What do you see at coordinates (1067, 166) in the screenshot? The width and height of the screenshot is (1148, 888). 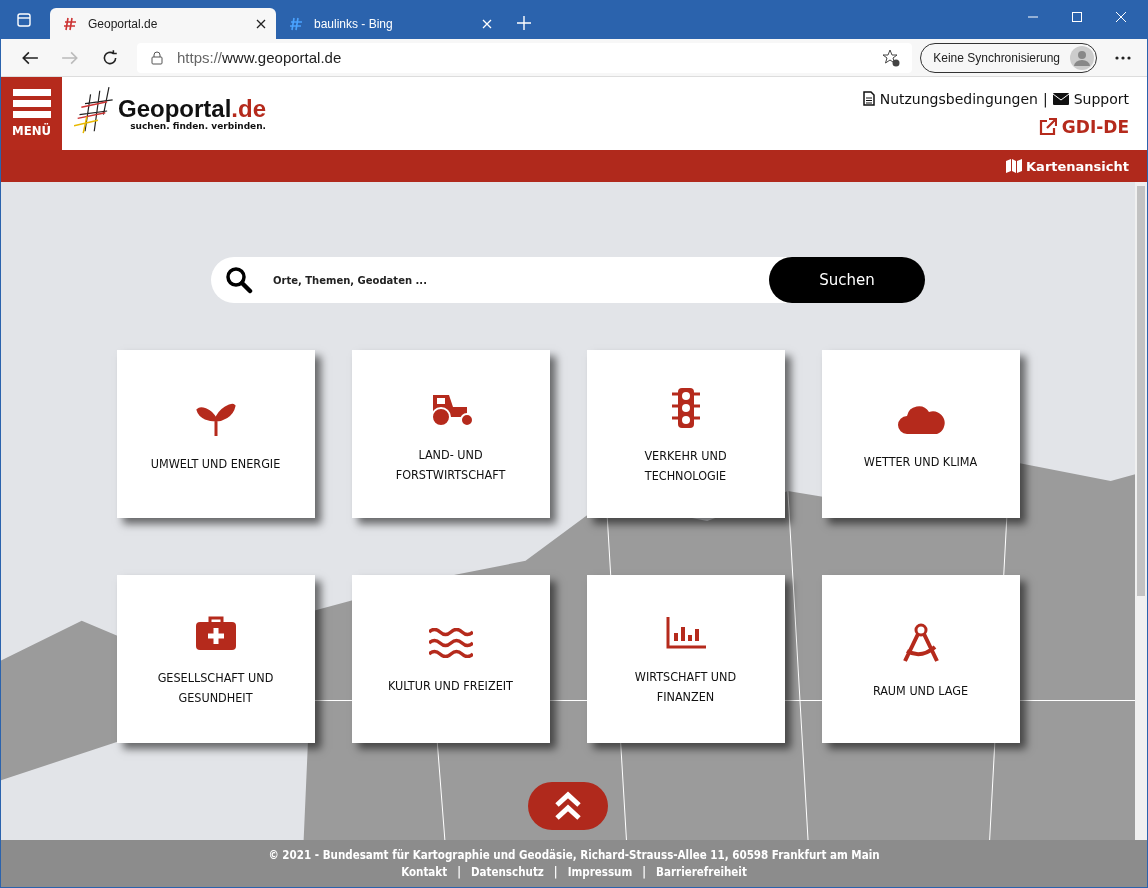 I see `map-view-link: Kartenansicht` at bounding box center [1067, 166].